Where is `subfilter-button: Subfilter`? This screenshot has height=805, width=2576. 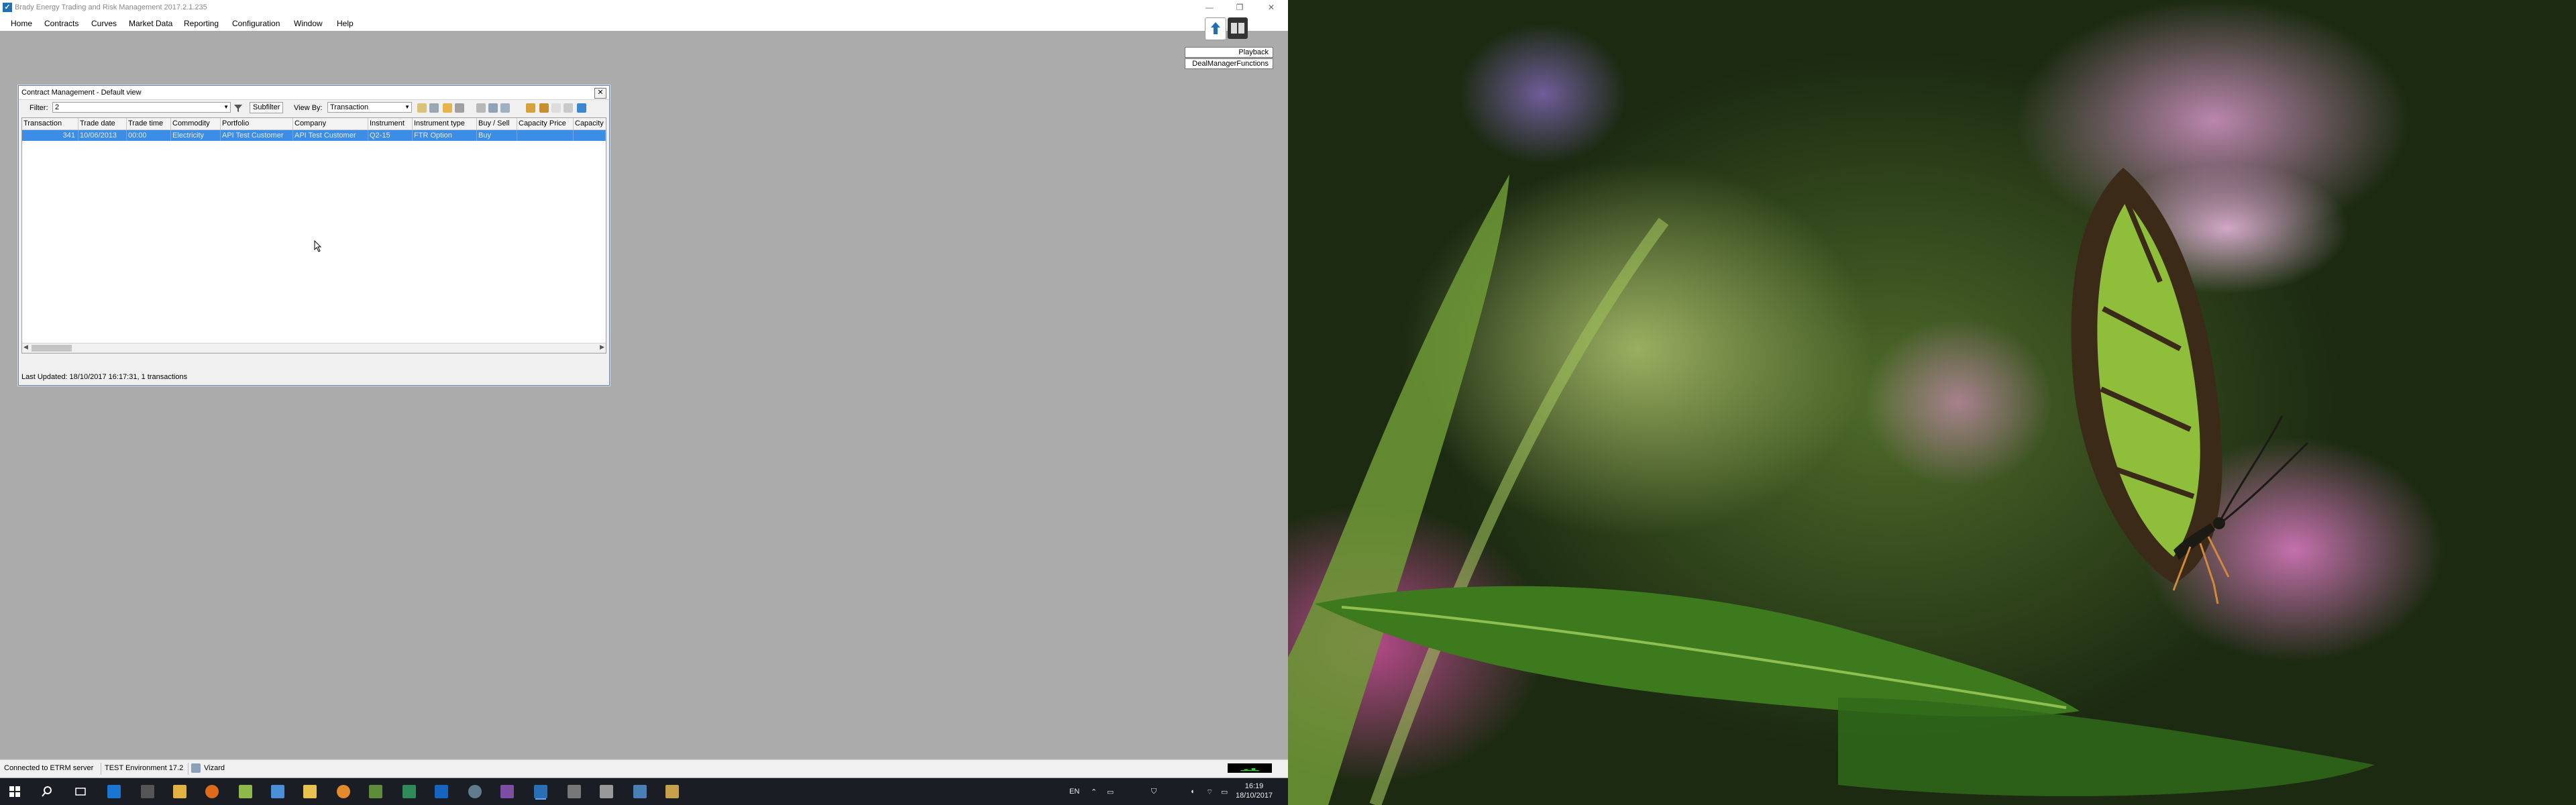
subfilter-button: Subfilter is located at coordinates (267, 107).